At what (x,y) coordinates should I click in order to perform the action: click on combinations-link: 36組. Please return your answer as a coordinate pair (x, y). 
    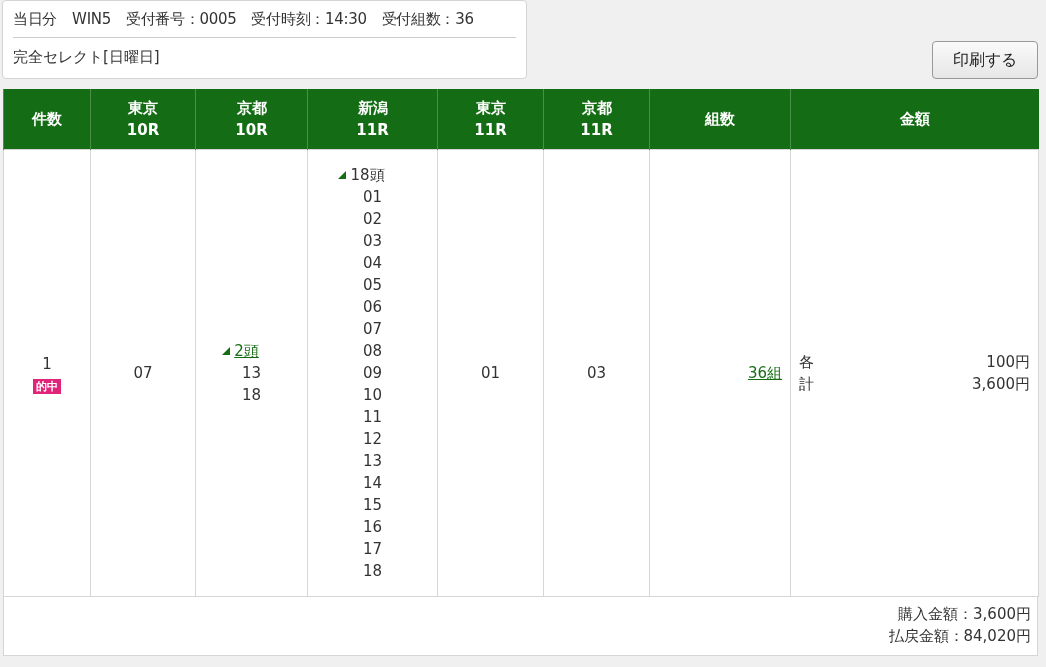
    Looking at the image, I should click on (764, 372).